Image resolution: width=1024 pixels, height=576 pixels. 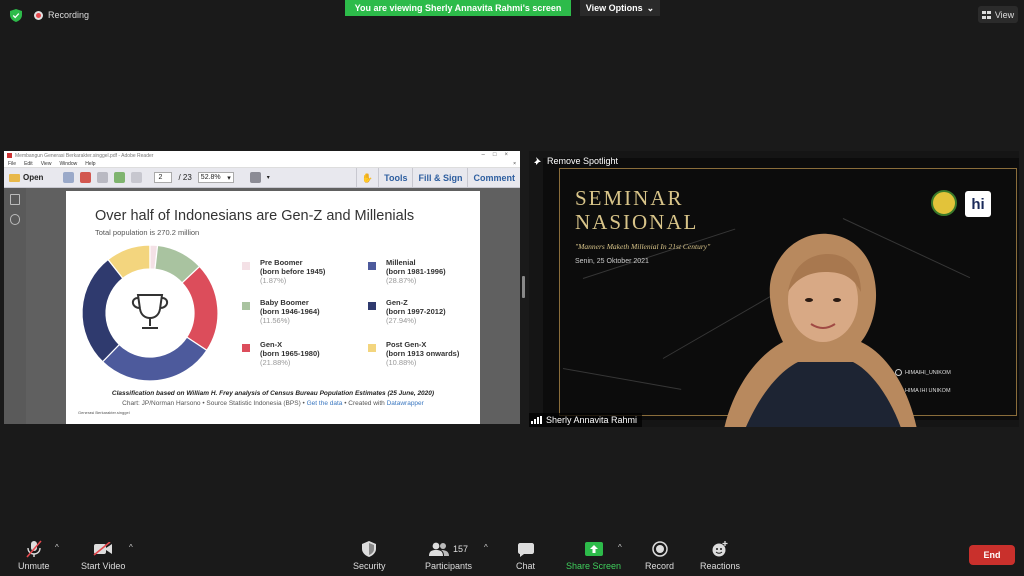 I want to click on window-controls-icon: –□×, so click(x=499, y=155).